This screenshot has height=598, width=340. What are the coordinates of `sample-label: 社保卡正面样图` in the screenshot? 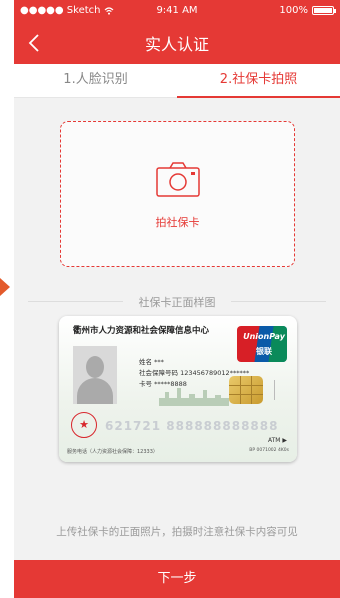 It's located at (177, 302).